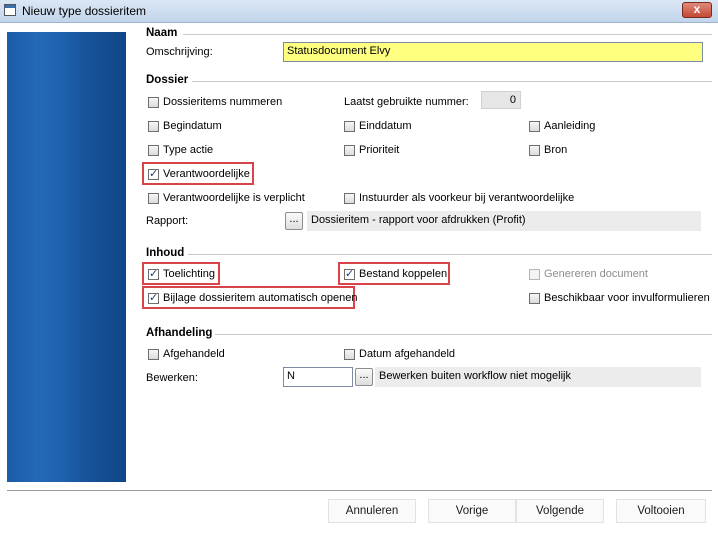 The height and width of the screenshot is (533, 718). What do you see at coordinates (406, 102) in the screenshot?
I see `laatst-nummer-label: Laatst gebruikte nummer:` at bounding box center [406, 102].